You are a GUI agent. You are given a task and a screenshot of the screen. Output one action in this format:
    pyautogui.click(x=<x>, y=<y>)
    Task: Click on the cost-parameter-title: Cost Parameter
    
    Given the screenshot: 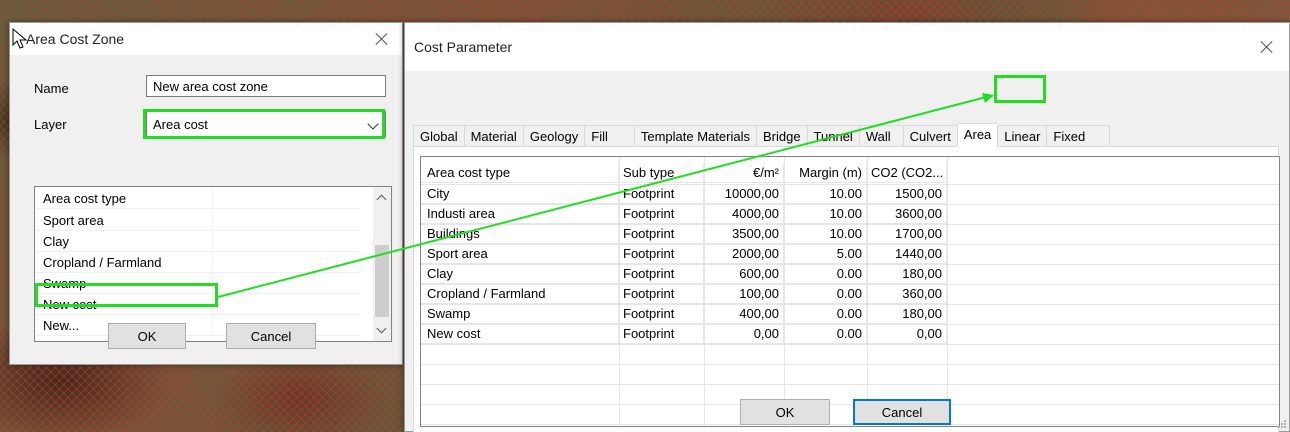 What is the action you would take?
    pyautogui.click(x=463, y=47)
    